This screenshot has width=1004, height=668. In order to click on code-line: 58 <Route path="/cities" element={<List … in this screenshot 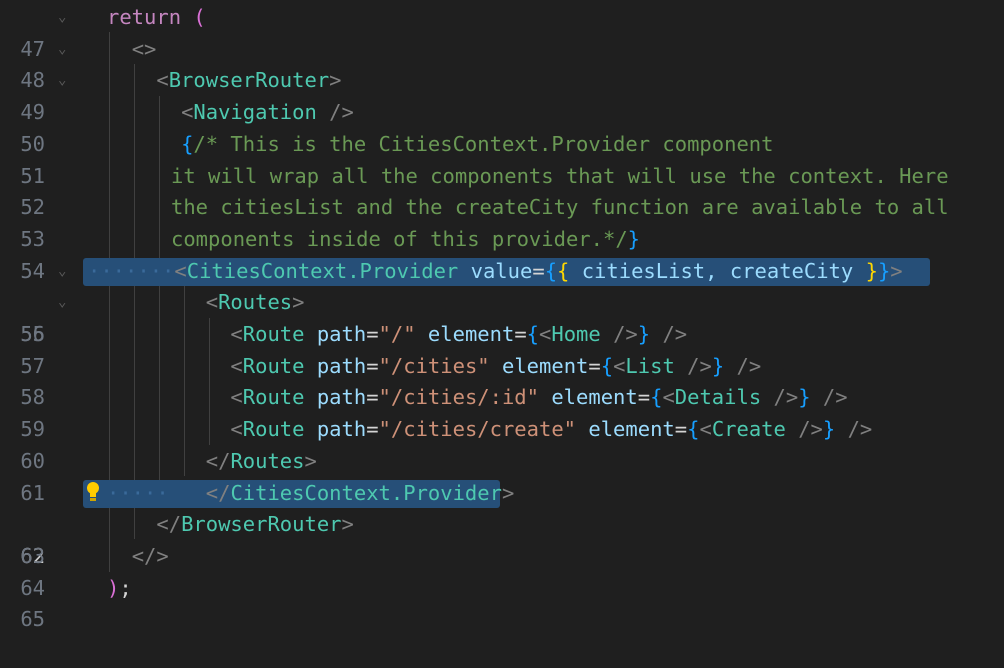, I will do `click(502, 380)`.